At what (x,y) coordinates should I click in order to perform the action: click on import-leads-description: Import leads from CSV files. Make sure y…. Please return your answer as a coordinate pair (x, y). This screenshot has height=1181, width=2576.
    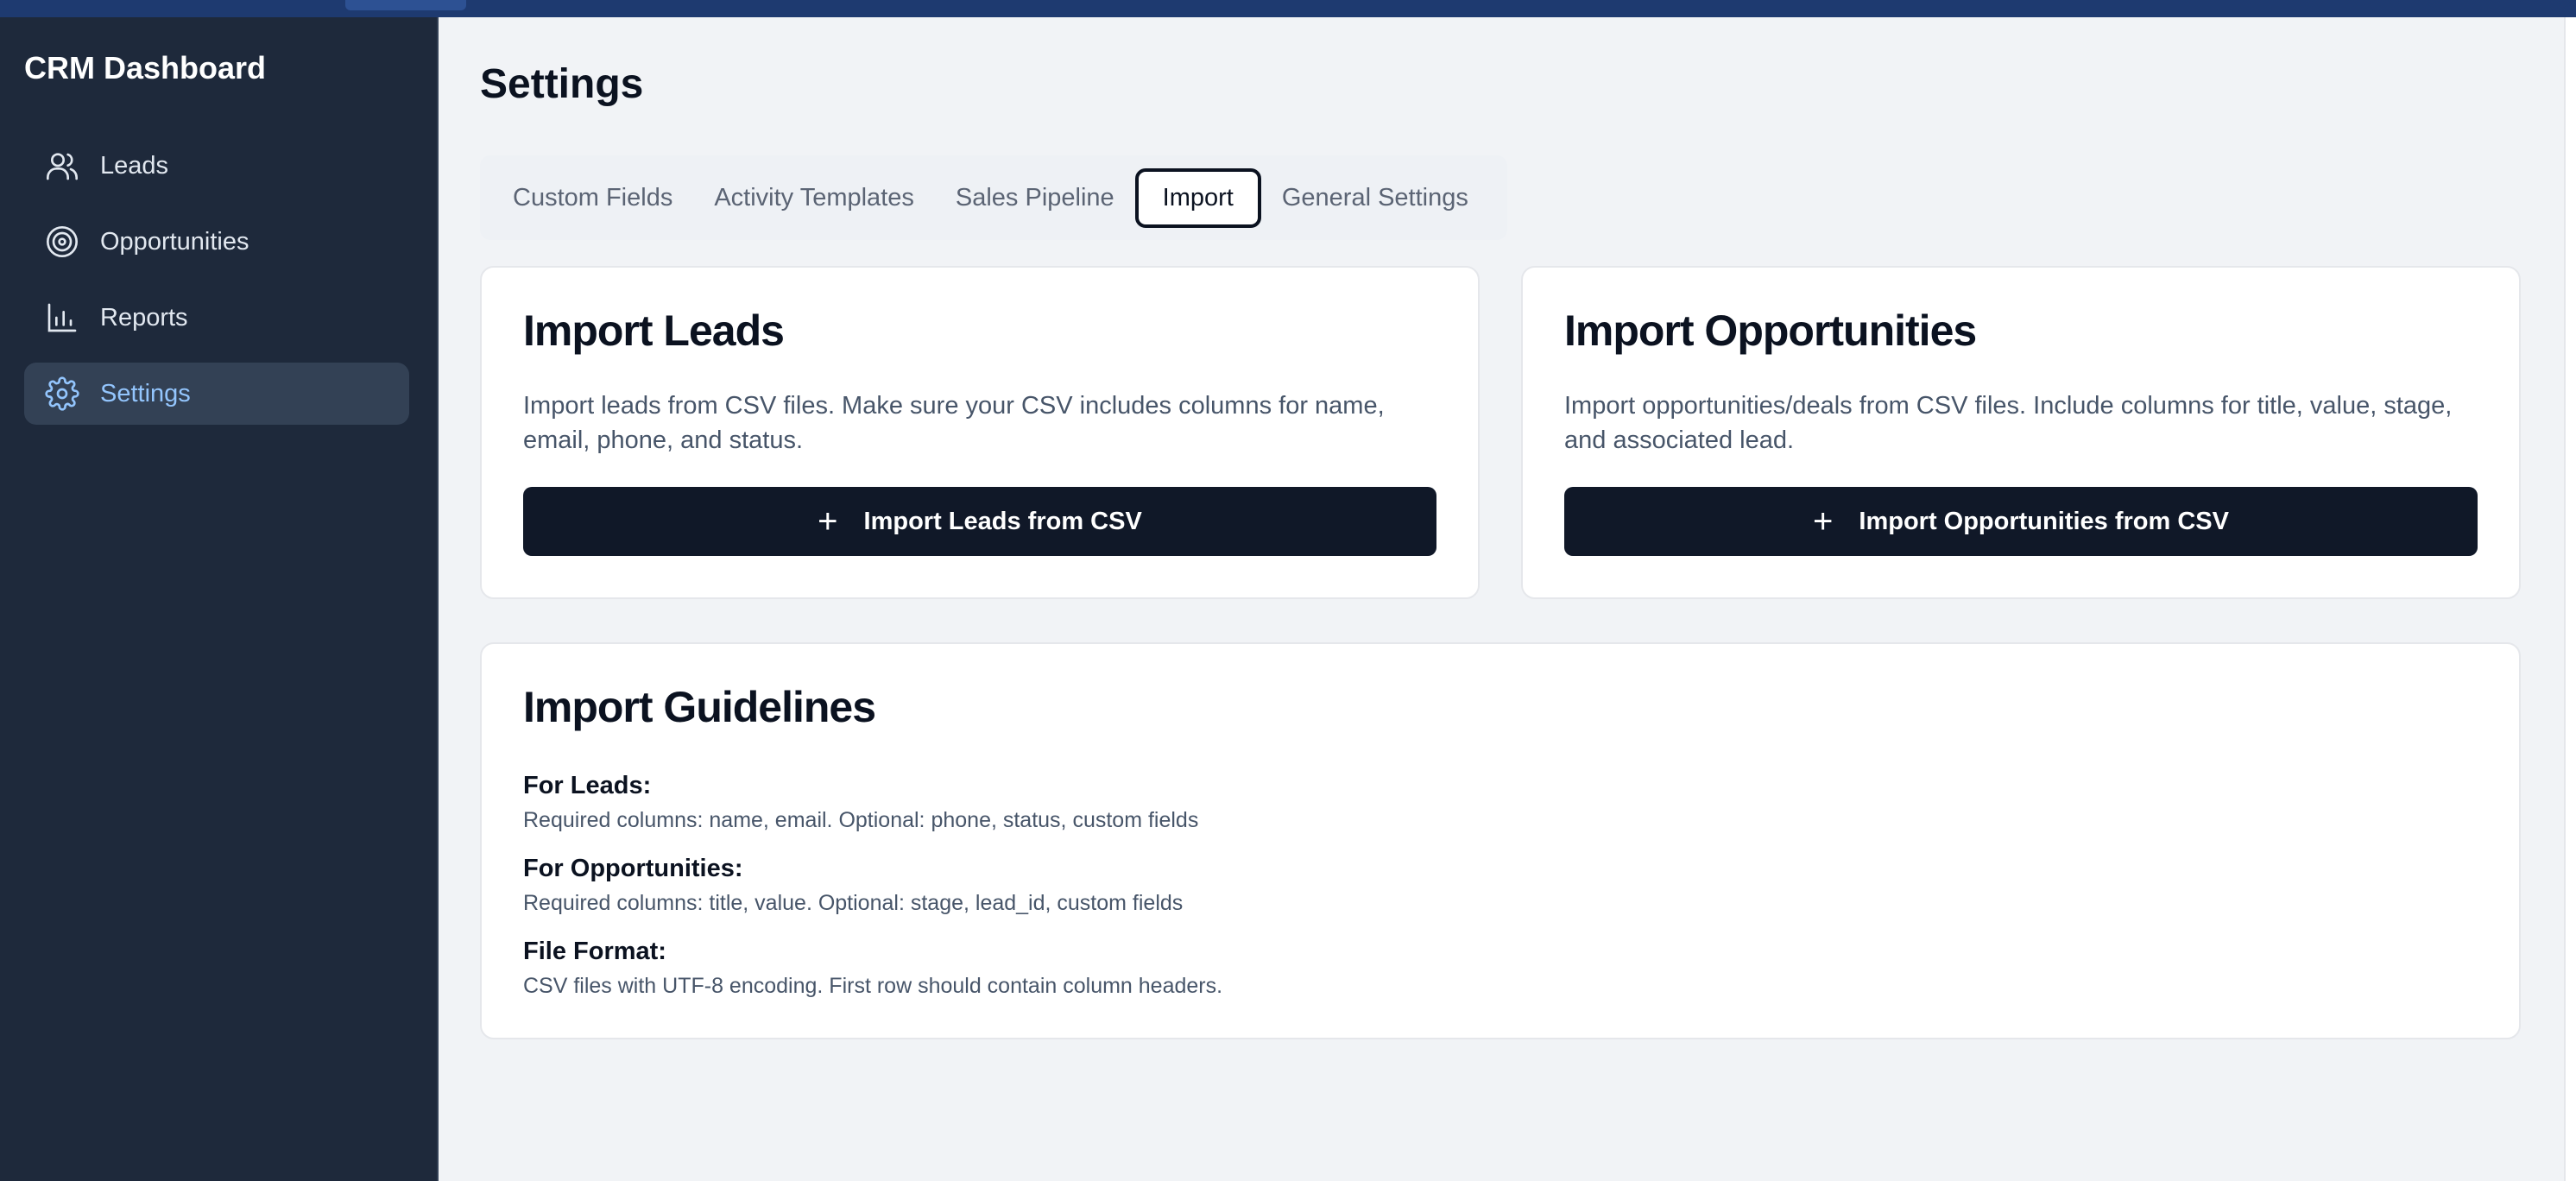
    Looking at the image, I should click on (954, 423).